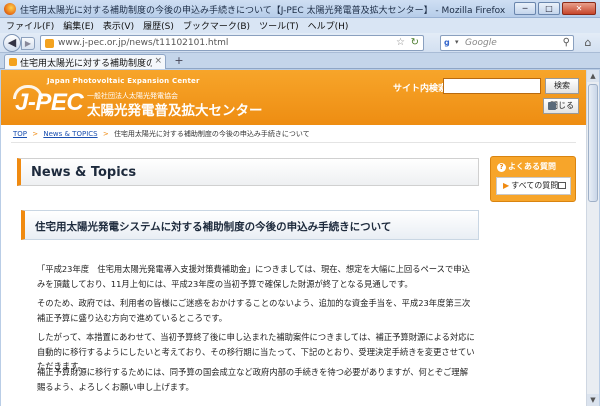 The width and height of the screenshot is (600, 406). What do you see at coordinates (566, 42) in the screenshot?
I see `search-icon: ⚲` at bounding box center [566, 42].